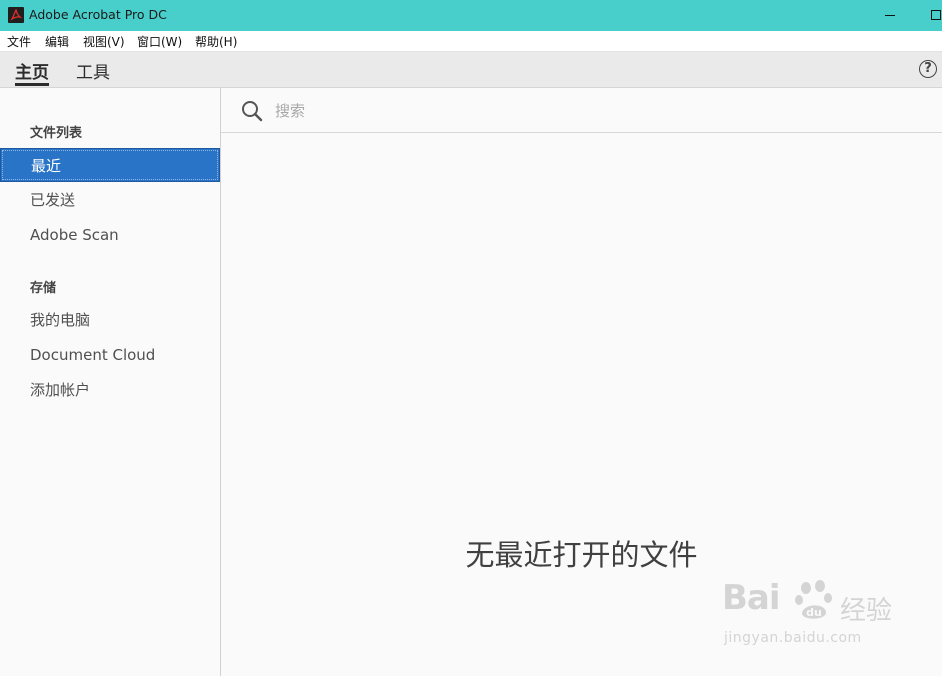 The image size is (942, 676). What do you see at coordinates (56, 133) in the screenshot?
I see `section-file-list: 文件列表` at bounding box center [56, 133].